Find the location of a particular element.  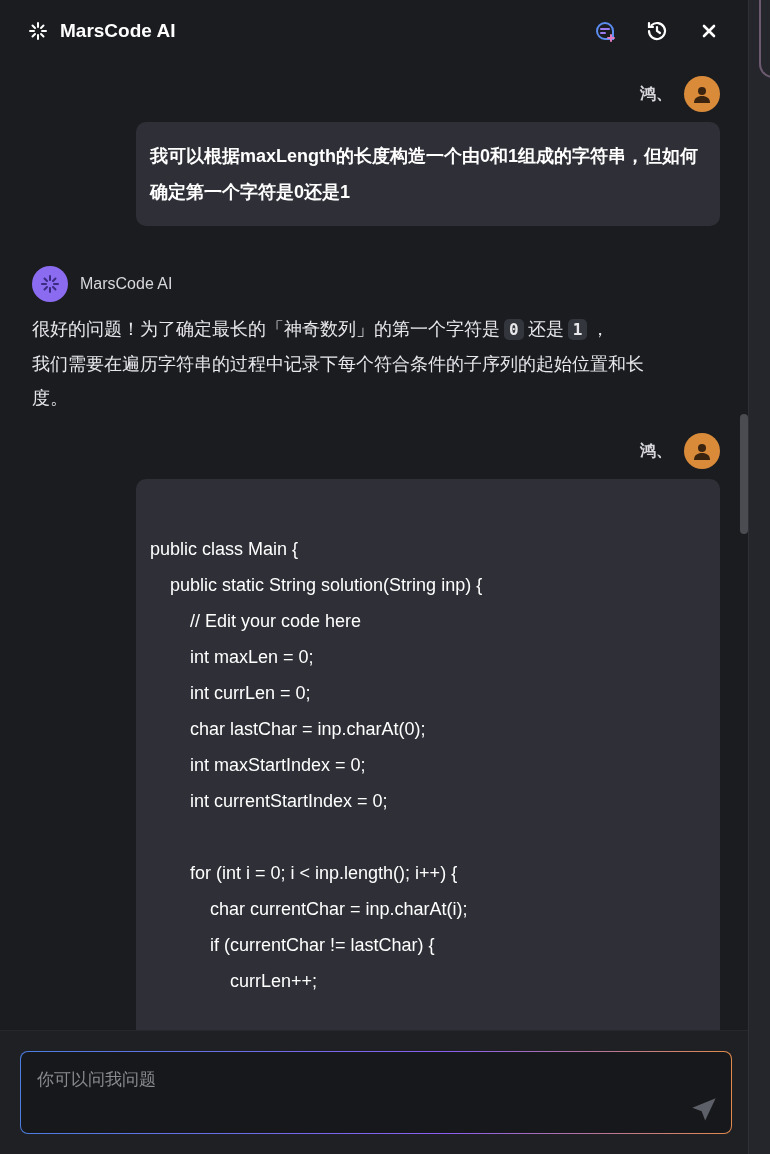

bot-avatar is located at coordinates (50, 284).